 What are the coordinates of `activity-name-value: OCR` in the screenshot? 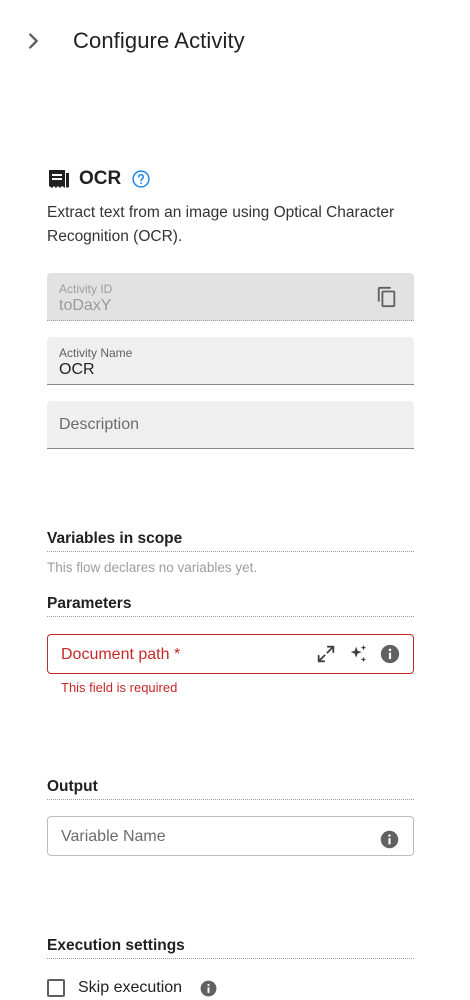 It's located at (77, 370).